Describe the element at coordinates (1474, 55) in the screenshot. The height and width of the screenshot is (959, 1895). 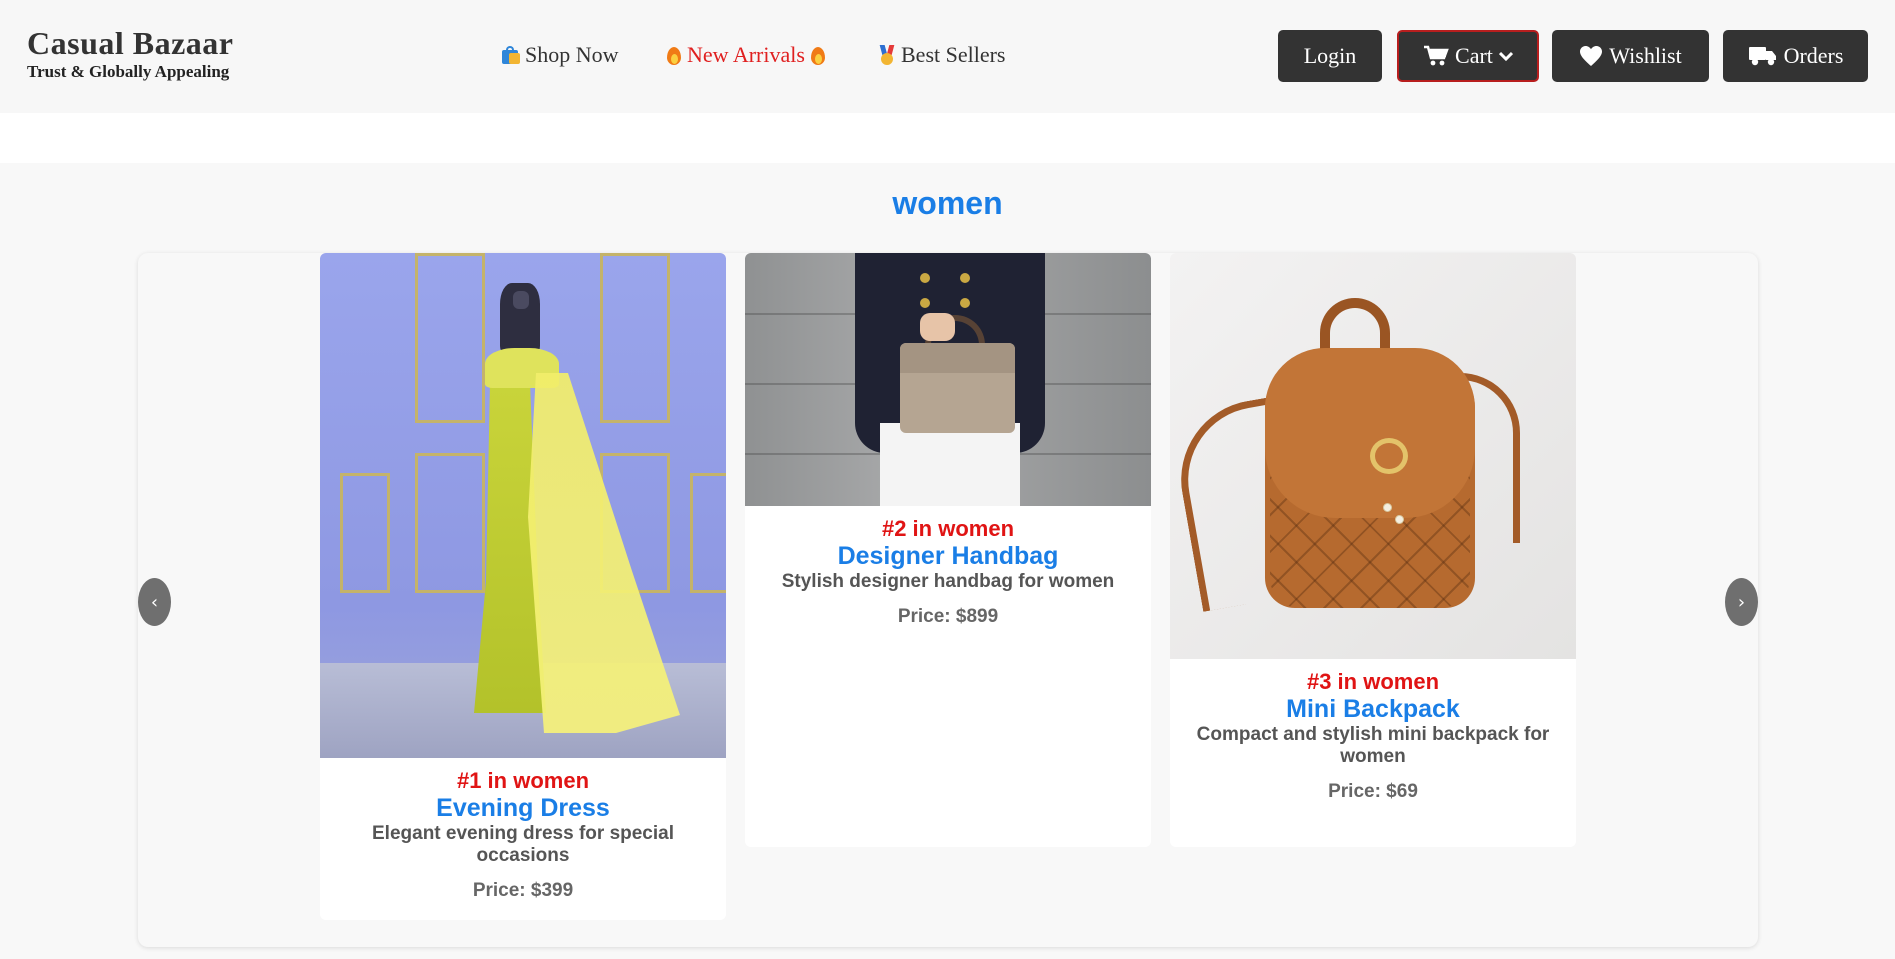
I see `cart-button-label: Cart` at that location.